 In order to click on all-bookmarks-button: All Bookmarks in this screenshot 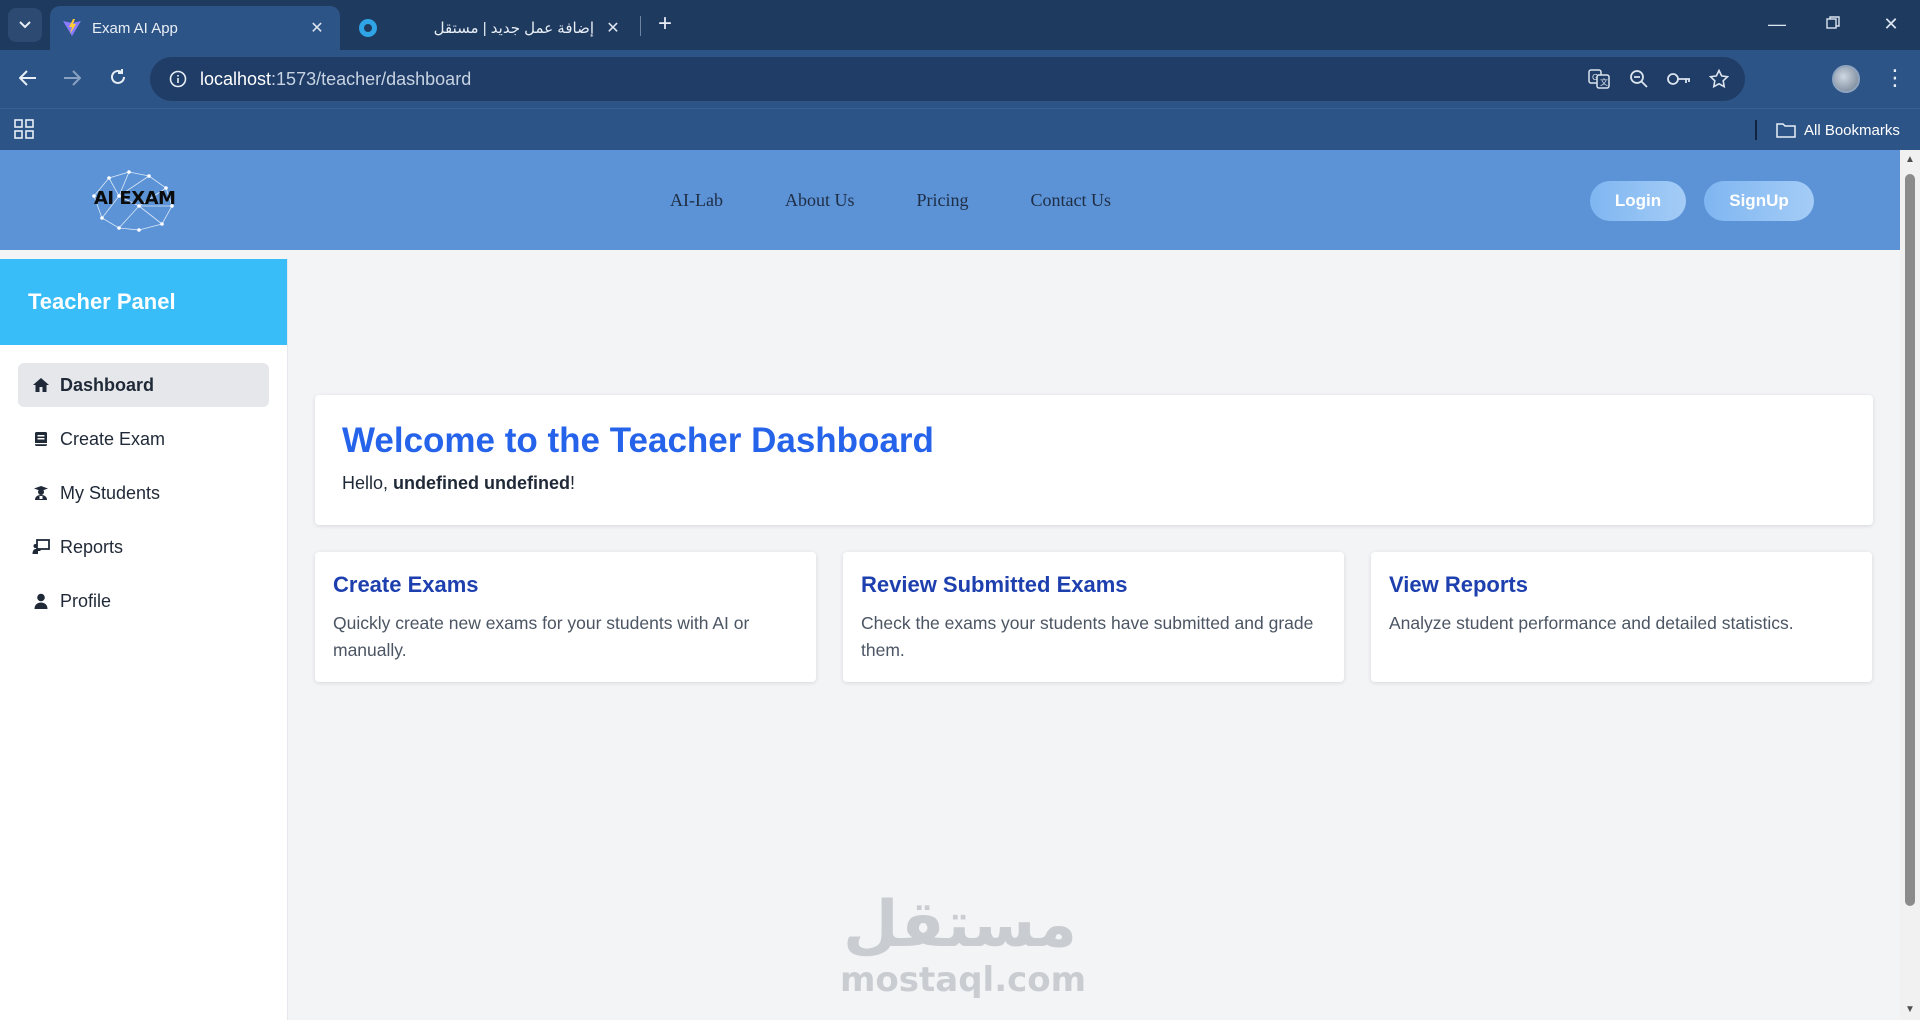, I will do `click(1838, 130)`.